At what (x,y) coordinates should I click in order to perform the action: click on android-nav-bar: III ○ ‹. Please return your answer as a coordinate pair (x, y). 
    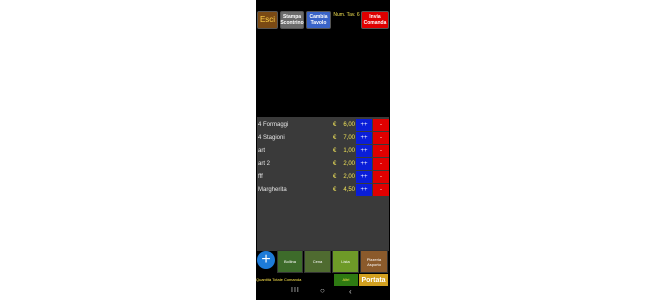
    Looking at the image, I should click on (323, 293).